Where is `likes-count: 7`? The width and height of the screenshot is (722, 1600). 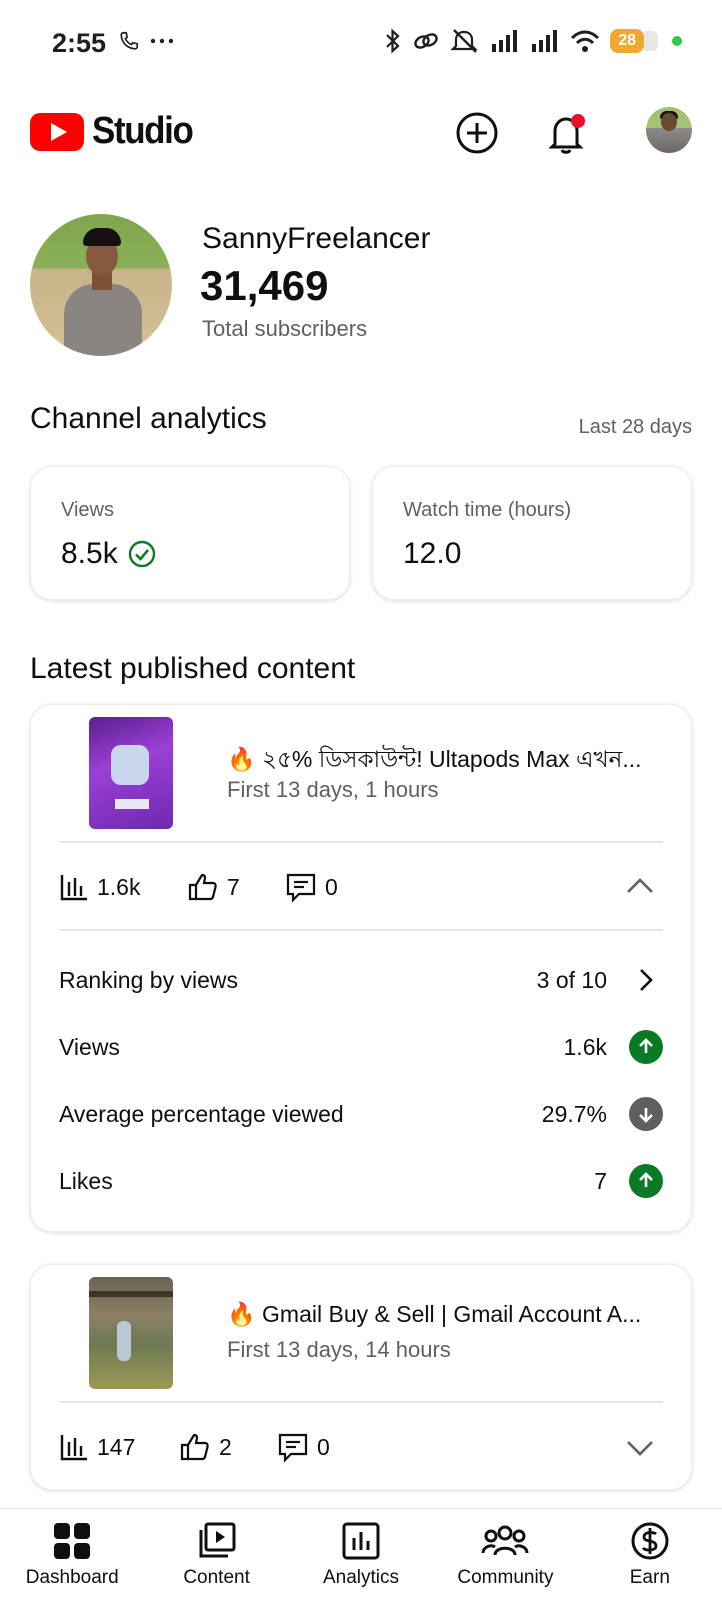
likes-count: 7 is located at coordinates (233, 886).